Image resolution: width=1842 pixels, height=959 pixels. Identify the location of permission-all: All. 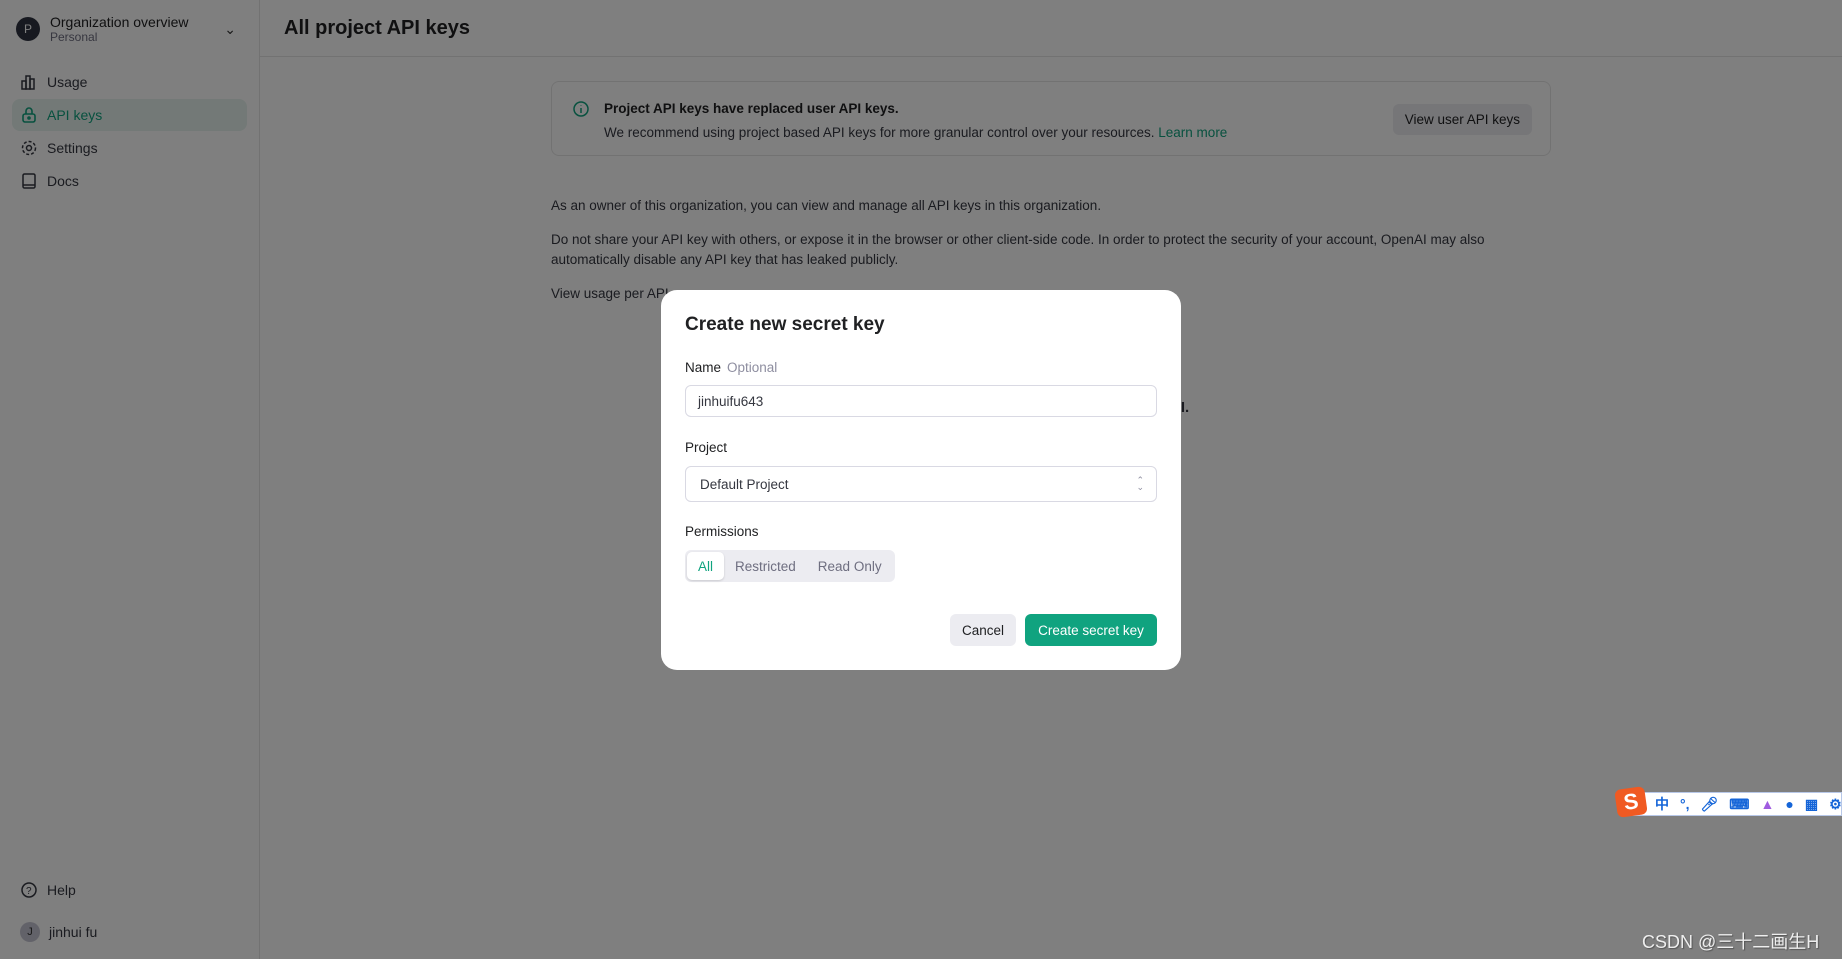
(706, 566).